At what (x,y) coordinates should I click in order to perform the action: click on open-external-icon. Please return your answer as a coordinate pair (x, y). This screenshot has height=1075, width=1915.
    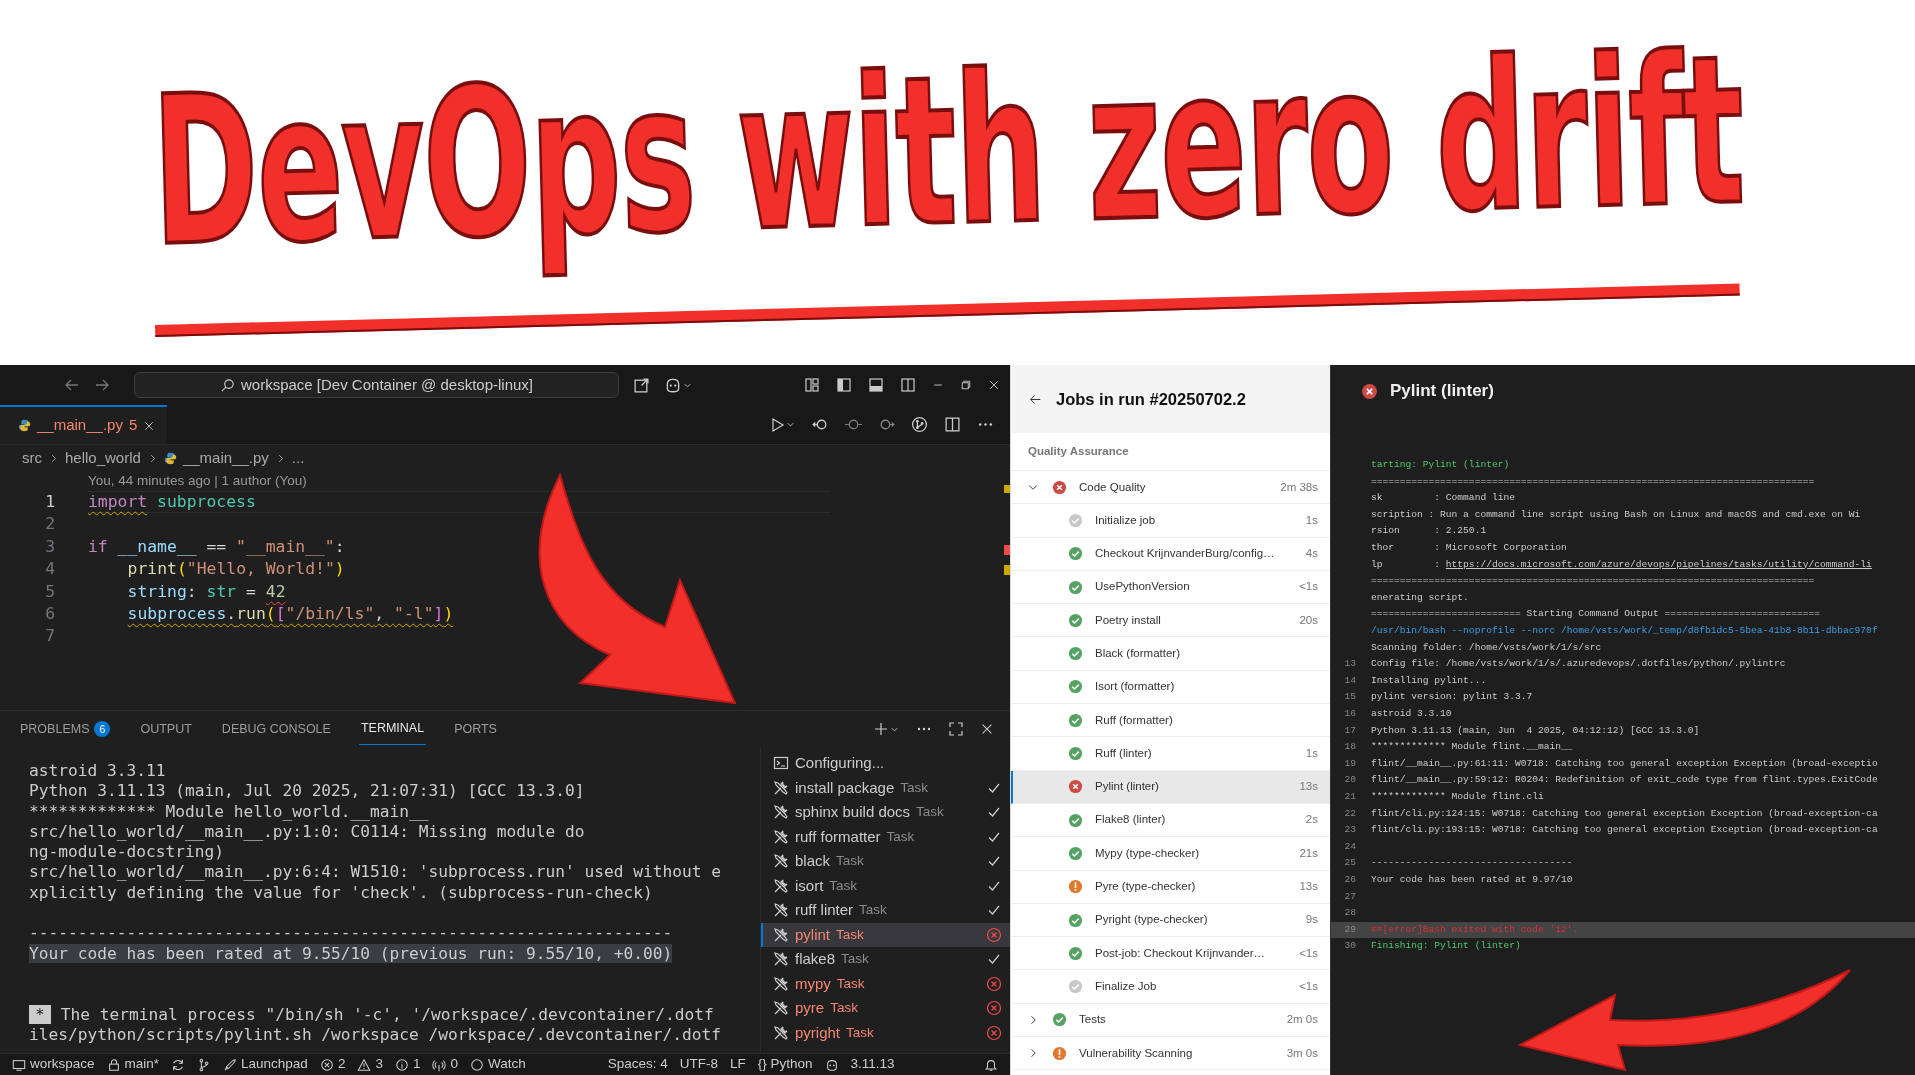
    Looking at the image, I should click on (641, 385).